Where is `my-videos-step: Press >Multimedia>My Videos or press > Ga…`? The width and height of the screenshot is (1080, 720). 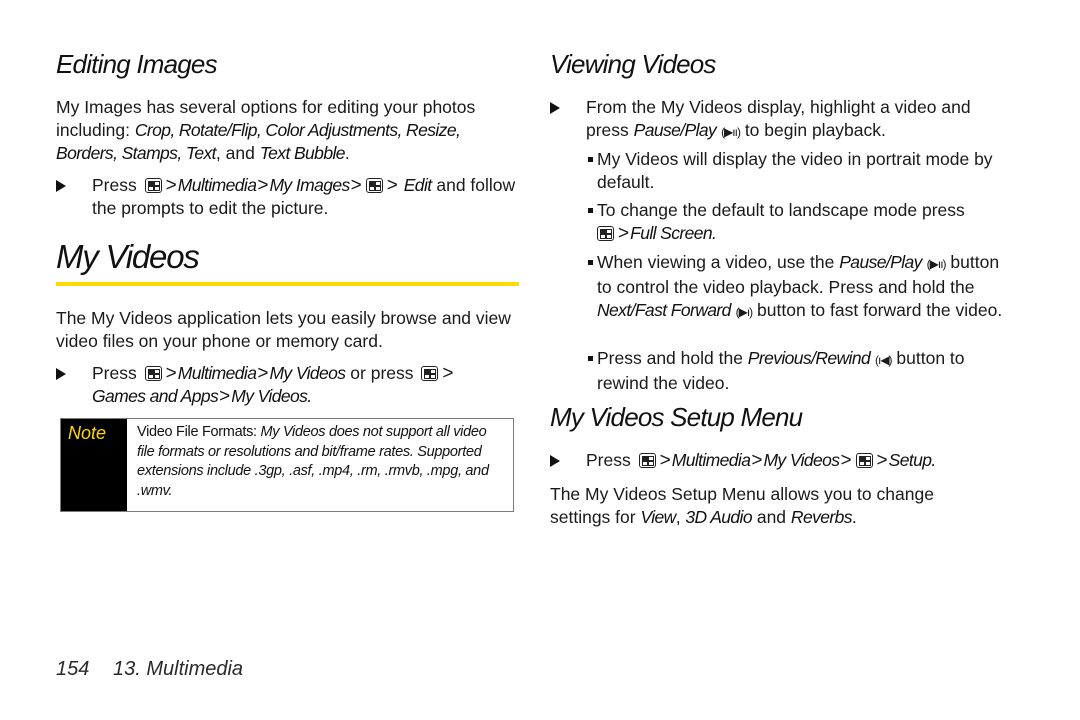 my-videos-step: Press >Multimedia>My Videos or press > Ga… is located at coordinates (288, 385).